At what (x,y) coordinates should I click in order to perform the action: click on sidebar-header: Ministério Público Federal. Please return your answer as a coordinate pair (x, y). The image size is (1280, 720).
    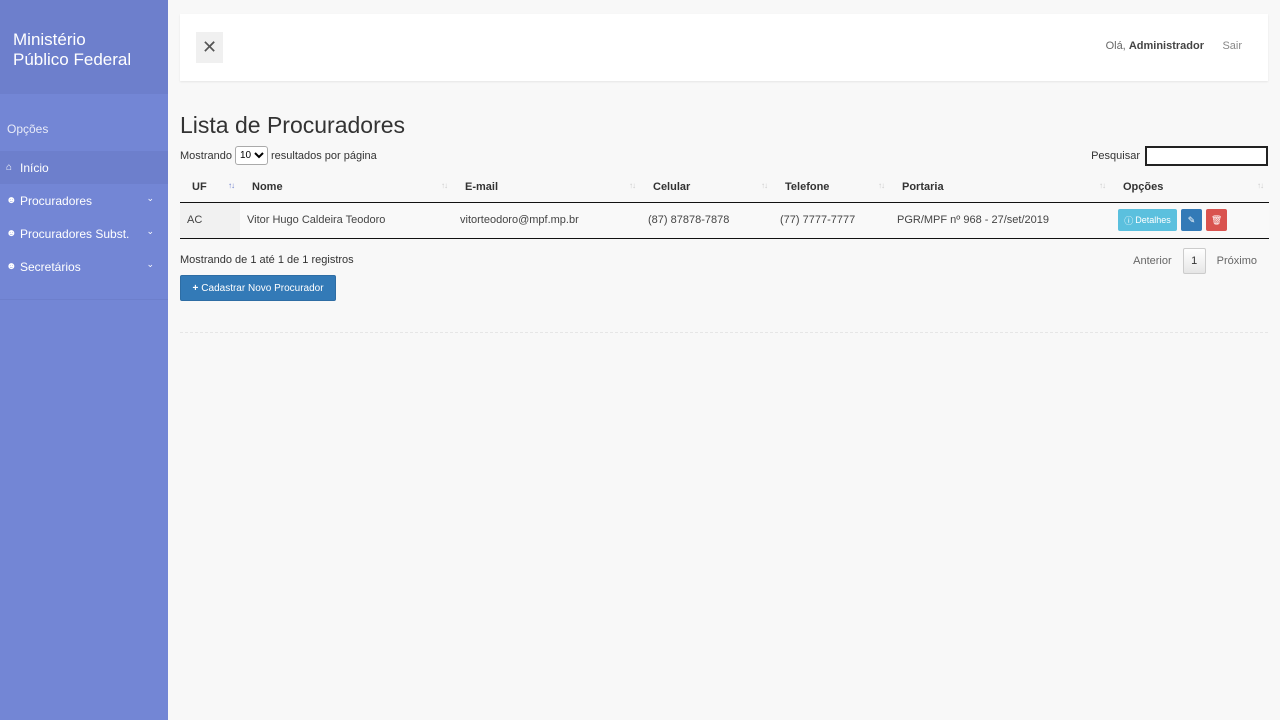
    Looking at the image, I should click on (84, 47).